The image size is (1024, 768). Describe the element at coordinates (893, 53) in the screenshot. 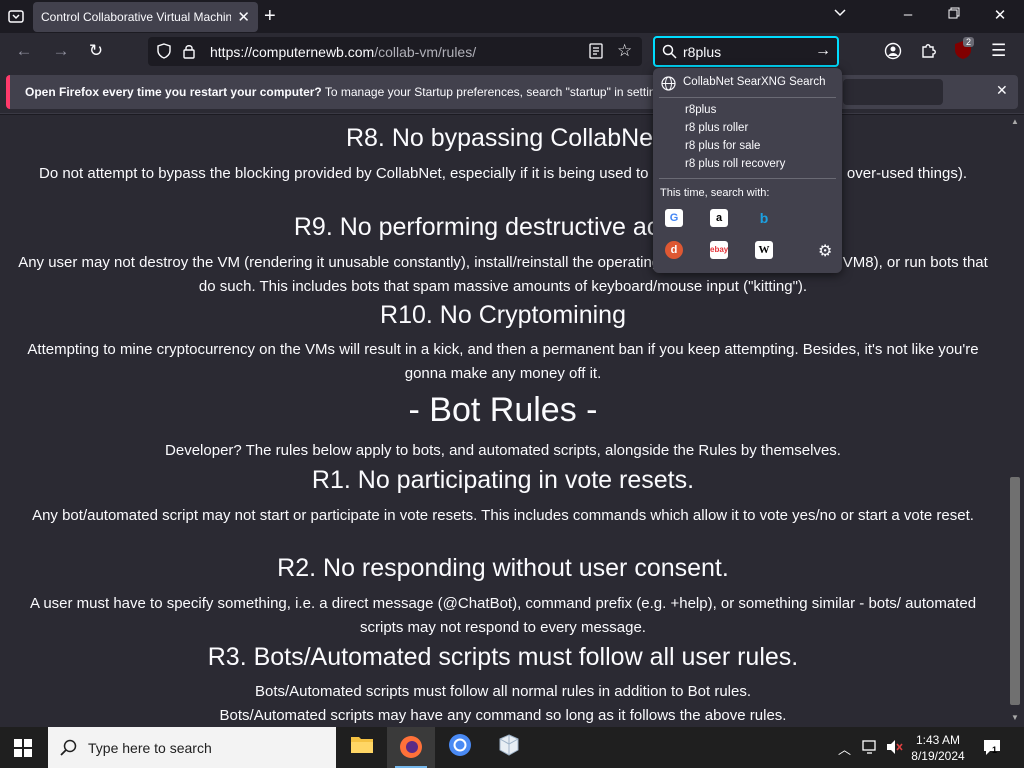

I see `account-icon` at that location.